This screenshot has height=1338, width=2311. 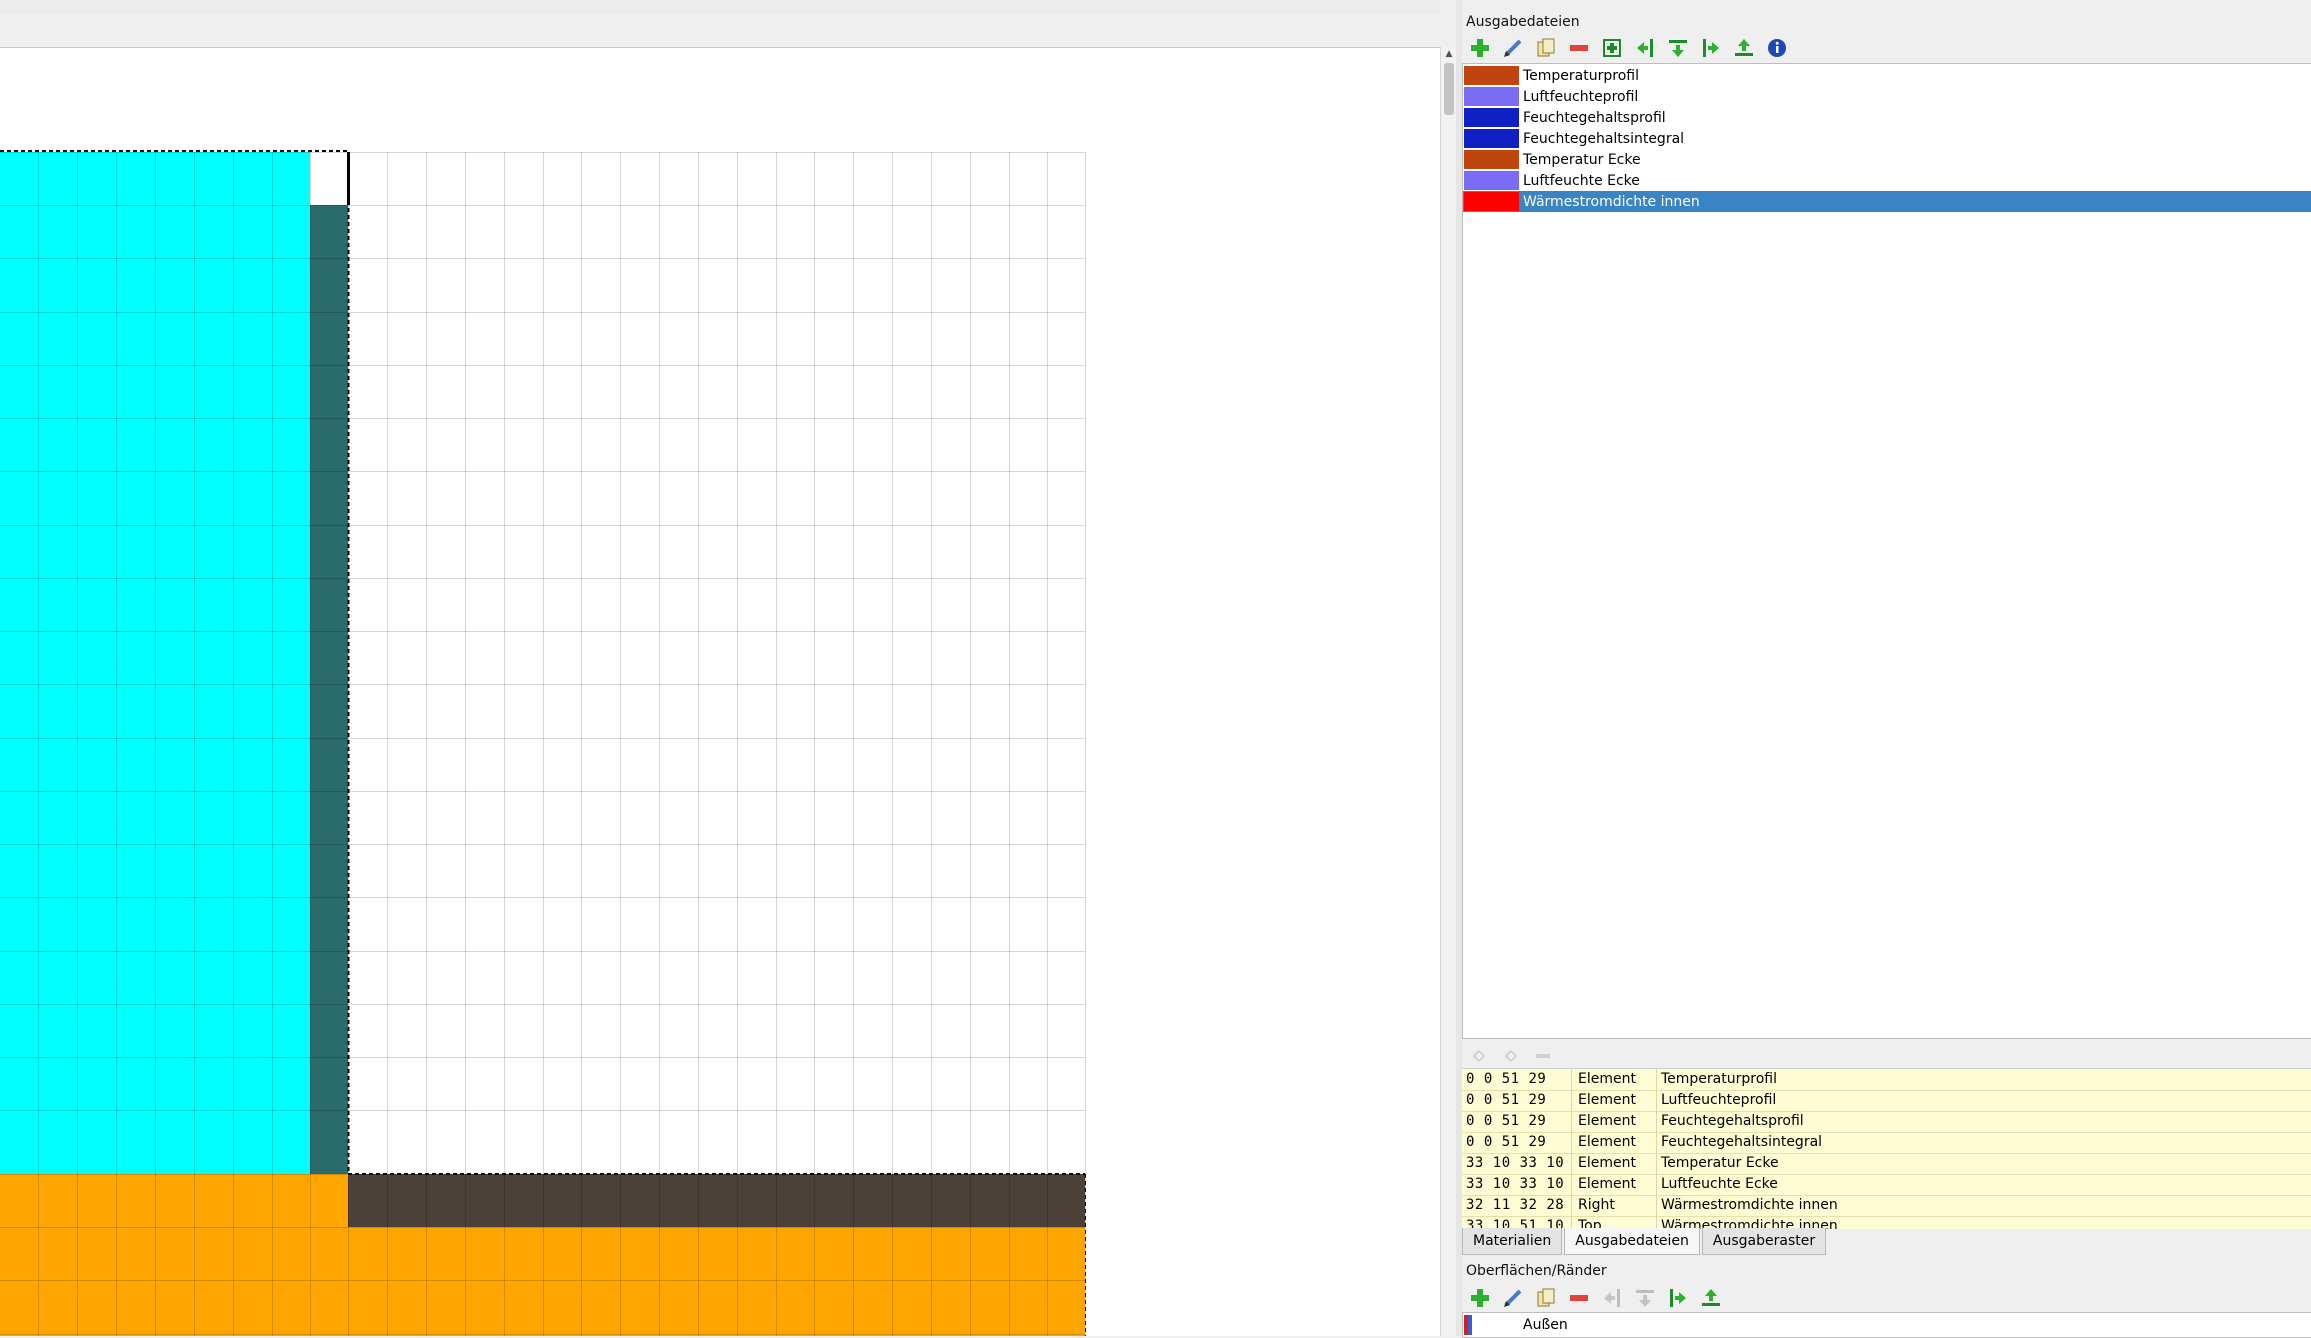 I want to click on table-row: 32 11 32 28 Right Wärmestromdichte innen, so click(x=1886, y=1206).